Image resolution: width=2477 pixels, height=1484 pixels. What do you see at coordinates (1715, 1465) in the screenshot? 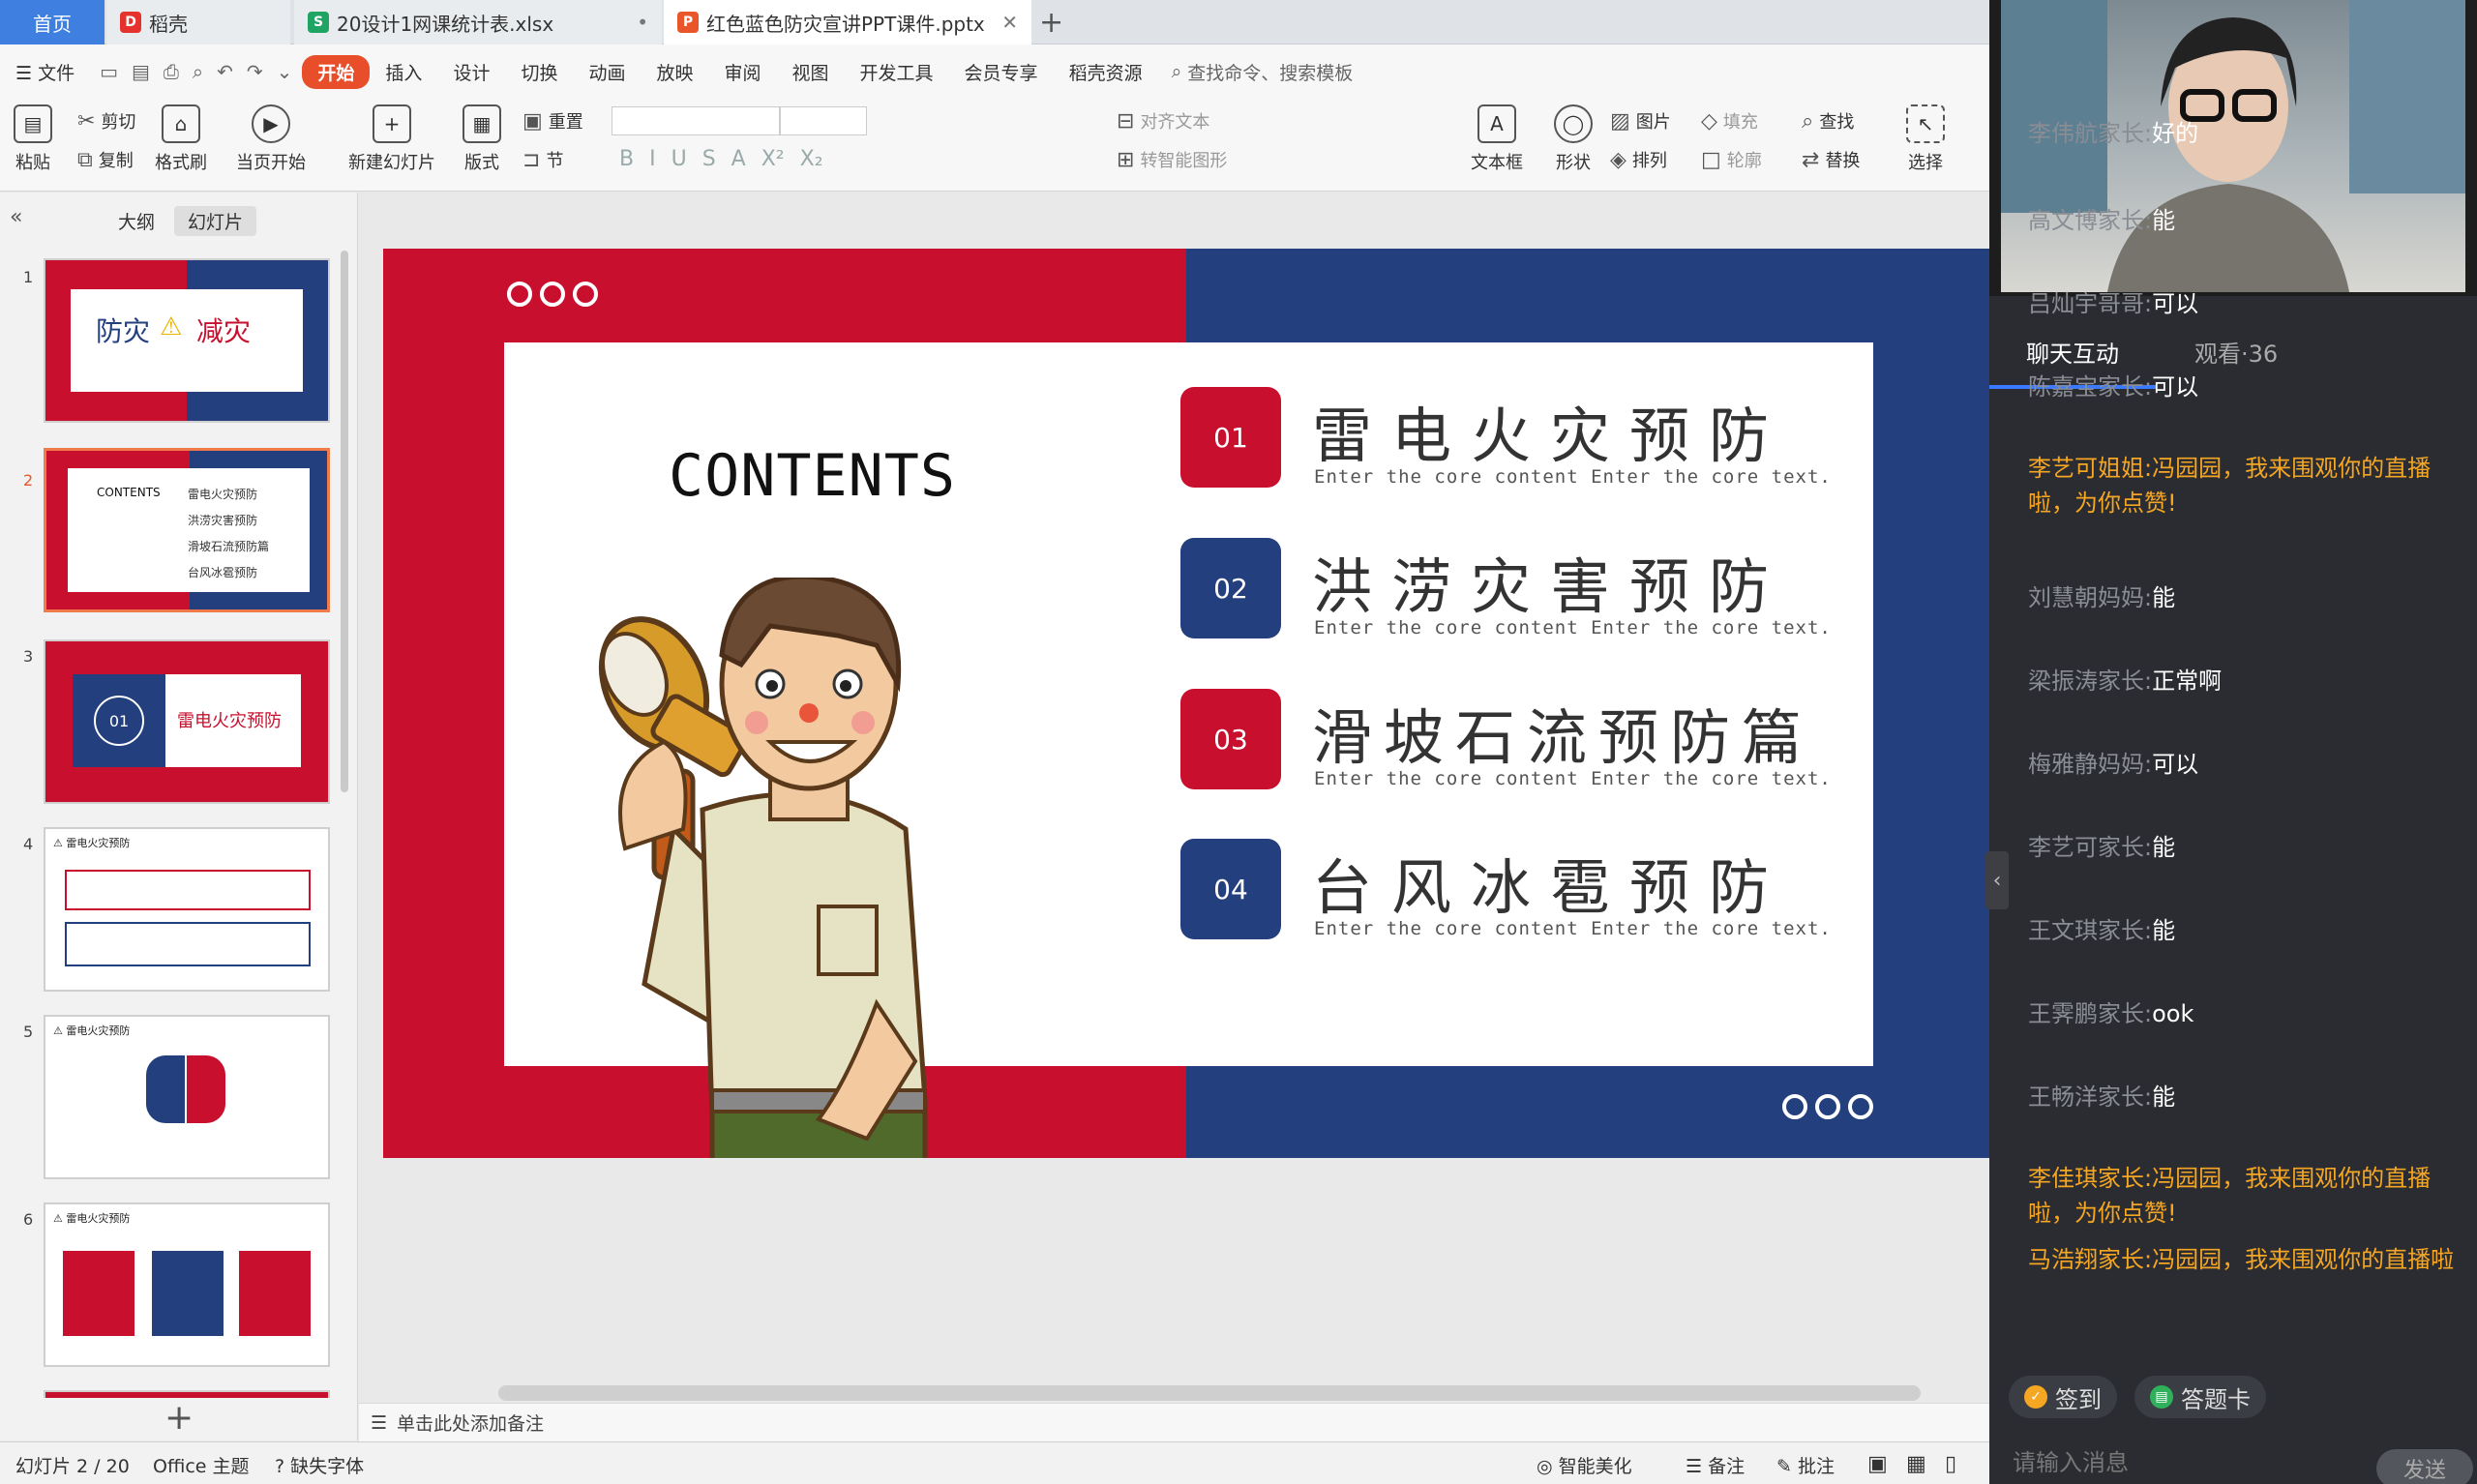
I see `notes-toggle-button: ☰ 备注` at bounding box center [1715, 1465].